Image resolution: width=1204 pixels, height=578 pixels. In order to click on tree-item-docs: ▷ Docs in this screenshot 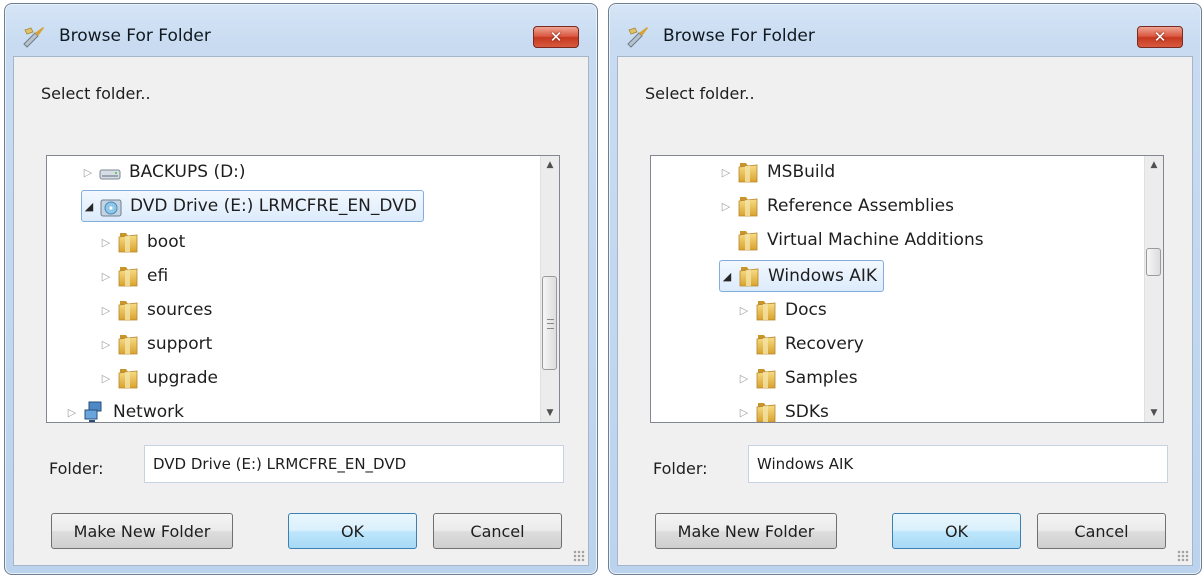, I will do `click(782, 310)`.